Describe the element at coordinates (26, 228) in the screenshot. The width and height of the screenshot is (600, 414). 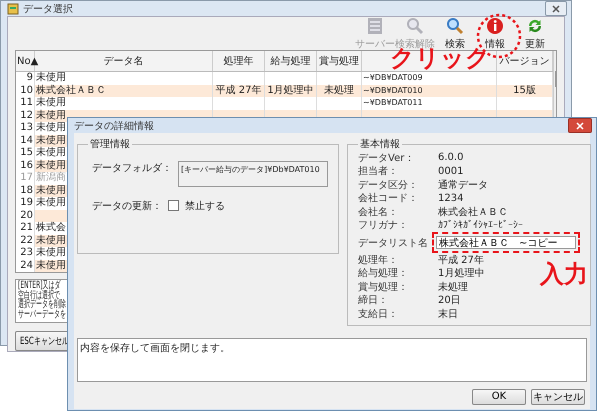
I see `table-cell: 21` at that location.